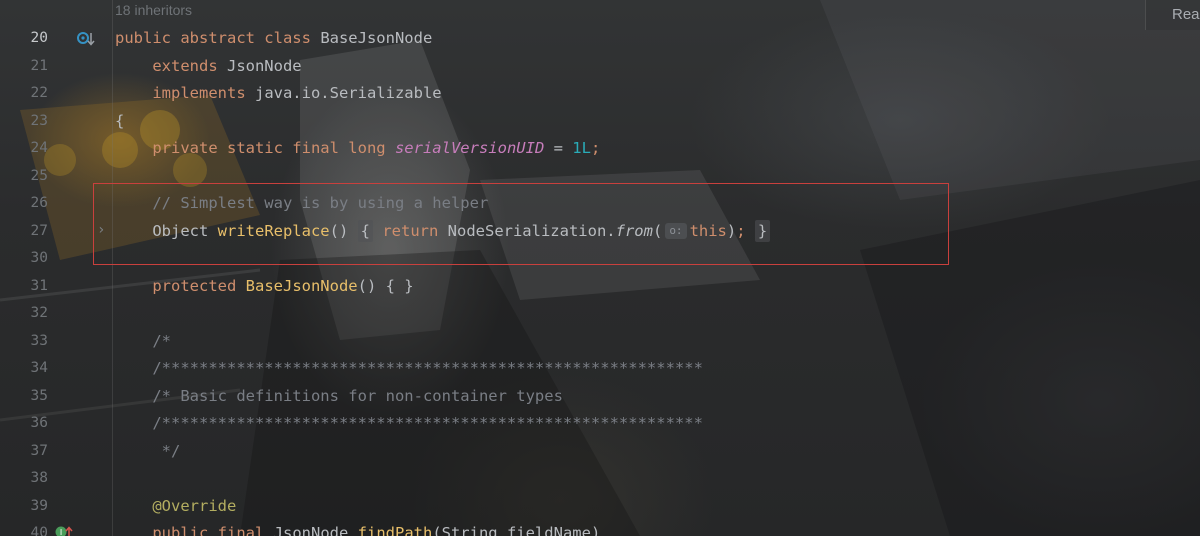 The height and width of the screenshot is (536, 1200). I want to click on code-line: 39 @Override, so click(600, 506).